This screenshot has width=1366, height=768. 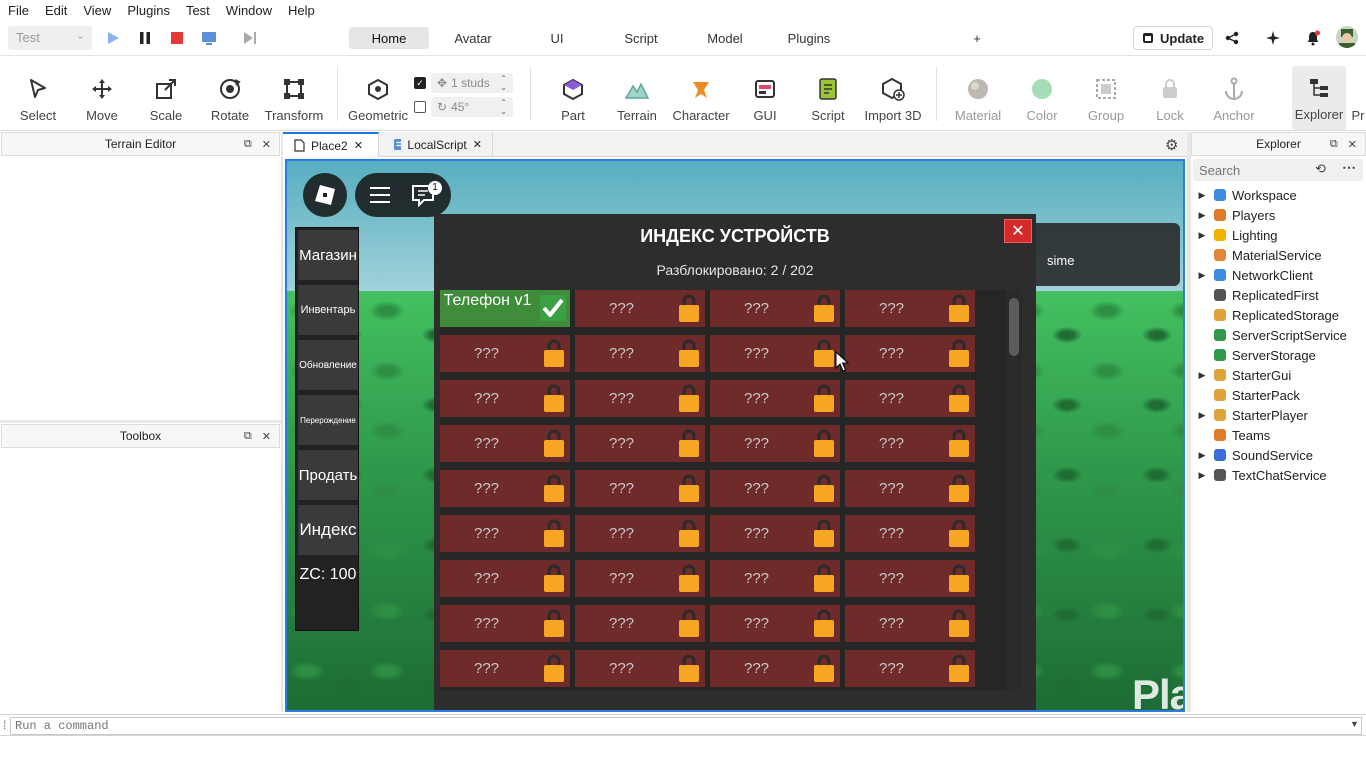 What do you see at coordinates (209, 38) in the screenshot?
I see `client-server-icon` at bounding box center [209, 38].